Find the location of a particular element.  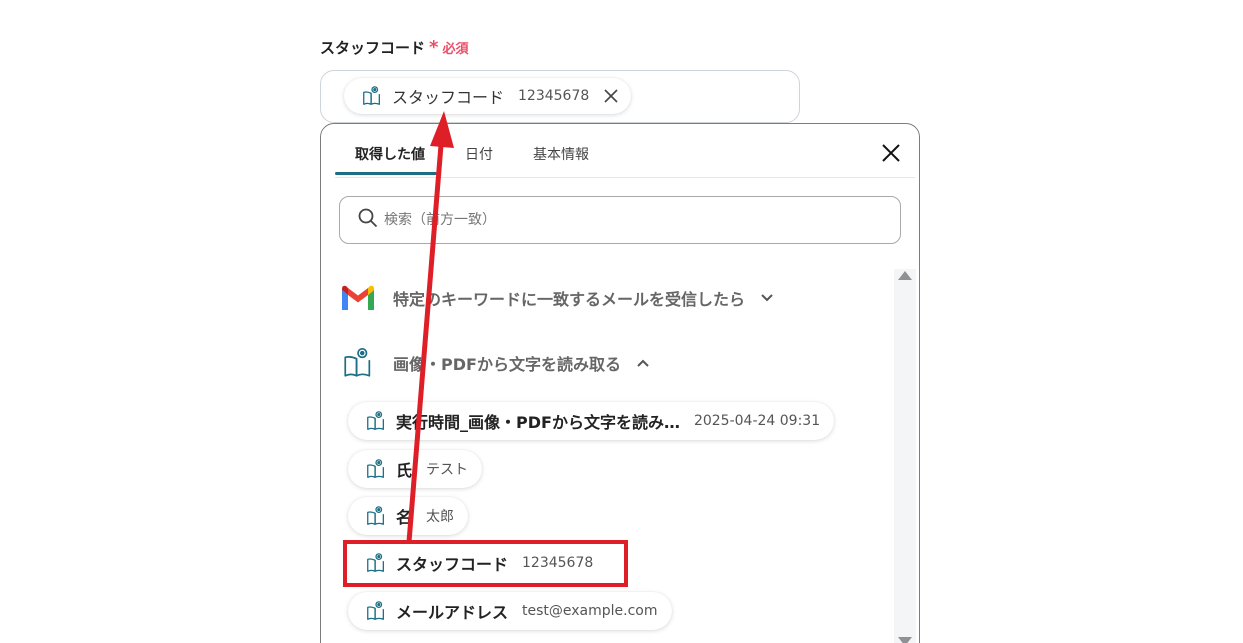

selected-chip-name: スタッフコード is located at coordinates (448, 97).